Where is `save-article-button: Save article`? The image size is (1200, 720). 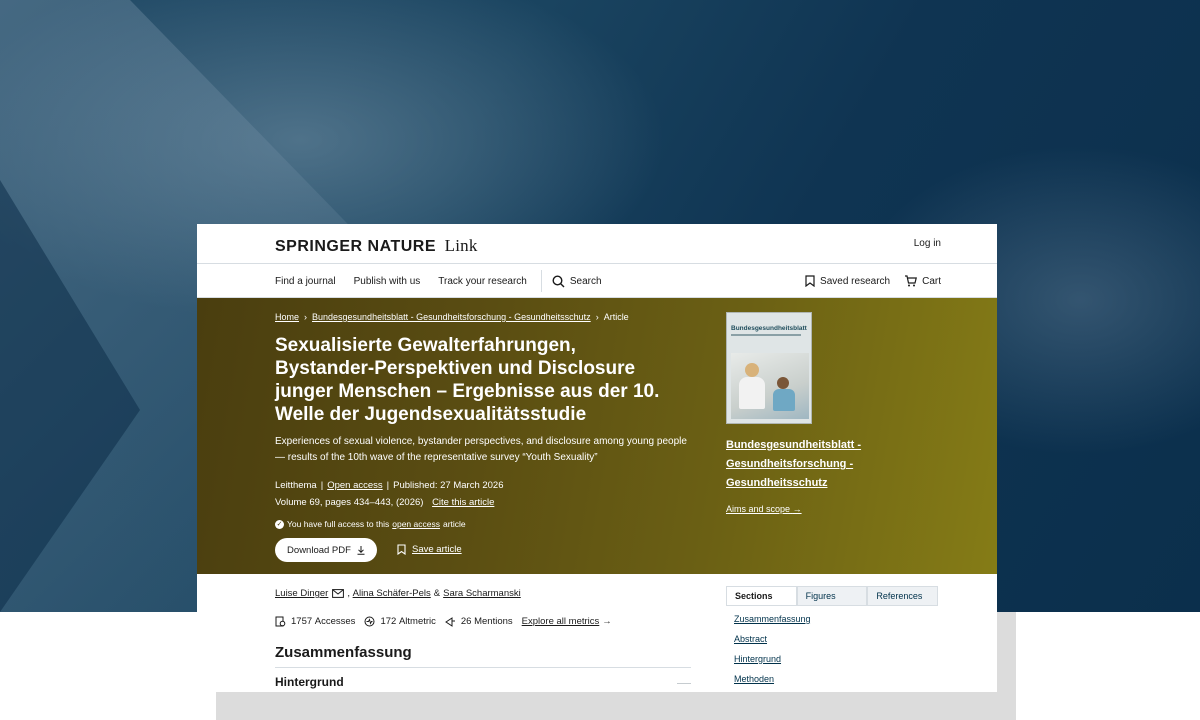 save-article-button: Save article is located at coordinates (429, 549).